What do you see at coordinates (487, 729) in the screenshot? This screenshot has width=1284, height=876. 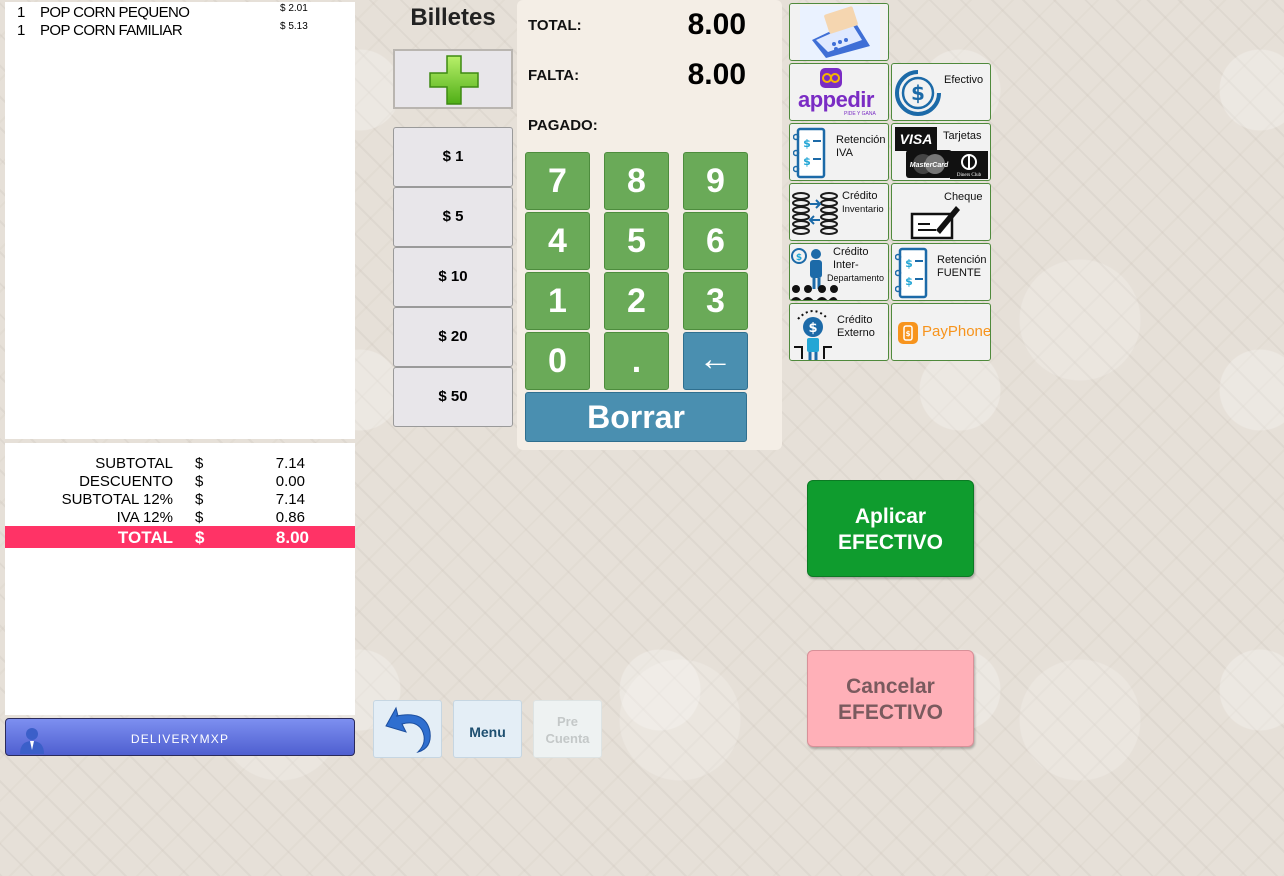 I see `menu-button: Menu` at bounding box center [487, 729].